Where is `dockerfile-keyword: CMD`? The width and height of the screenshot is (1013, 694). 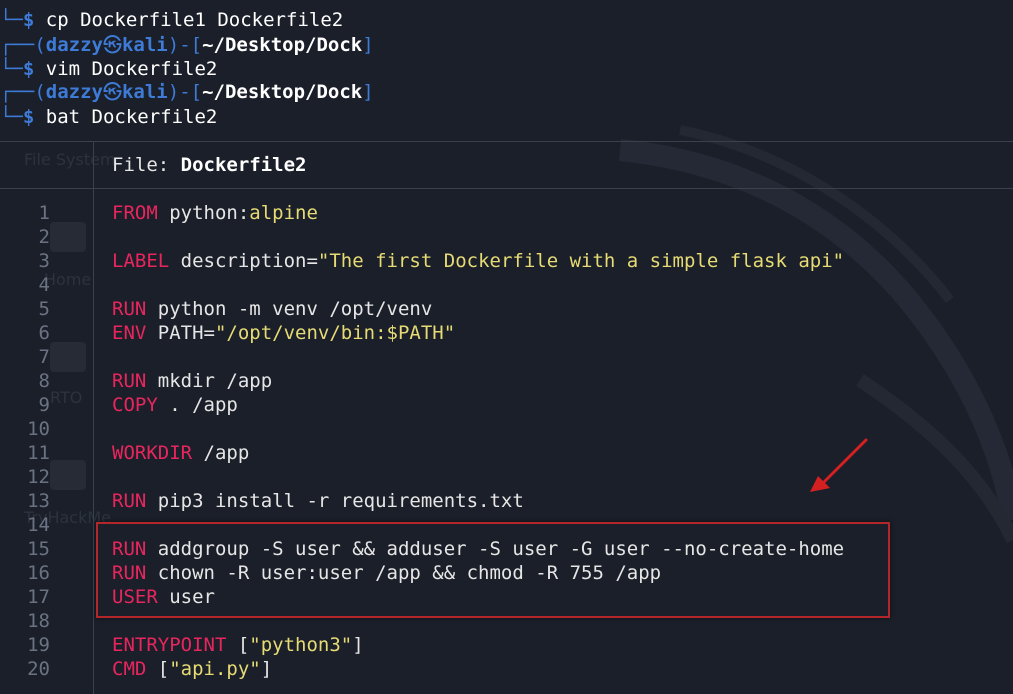
dockerfile-keyword: CMD is located at coordinates (129, 669).